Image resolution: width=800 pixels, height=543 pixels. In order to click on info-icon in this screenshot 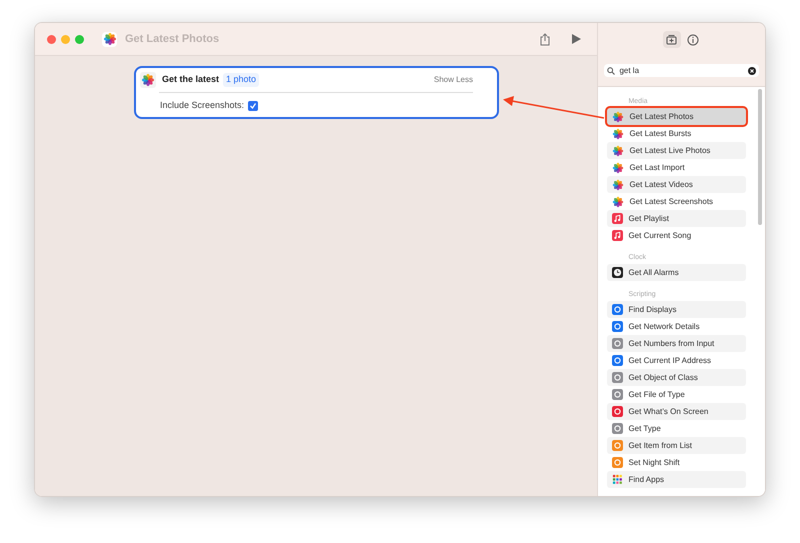, I will do `click(692, 40)`.